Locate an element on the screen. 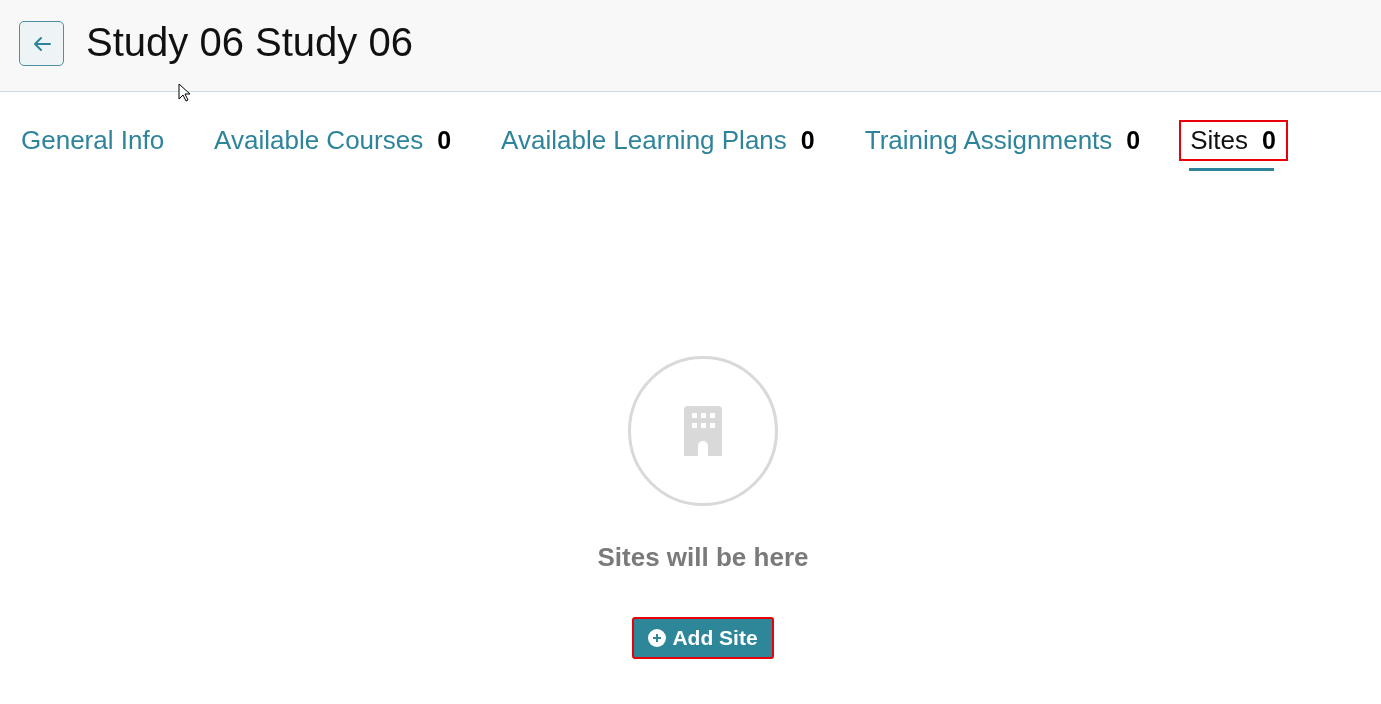 This screenshot has height=704, width=1381. building-icon is located at coordinates (703, 431).